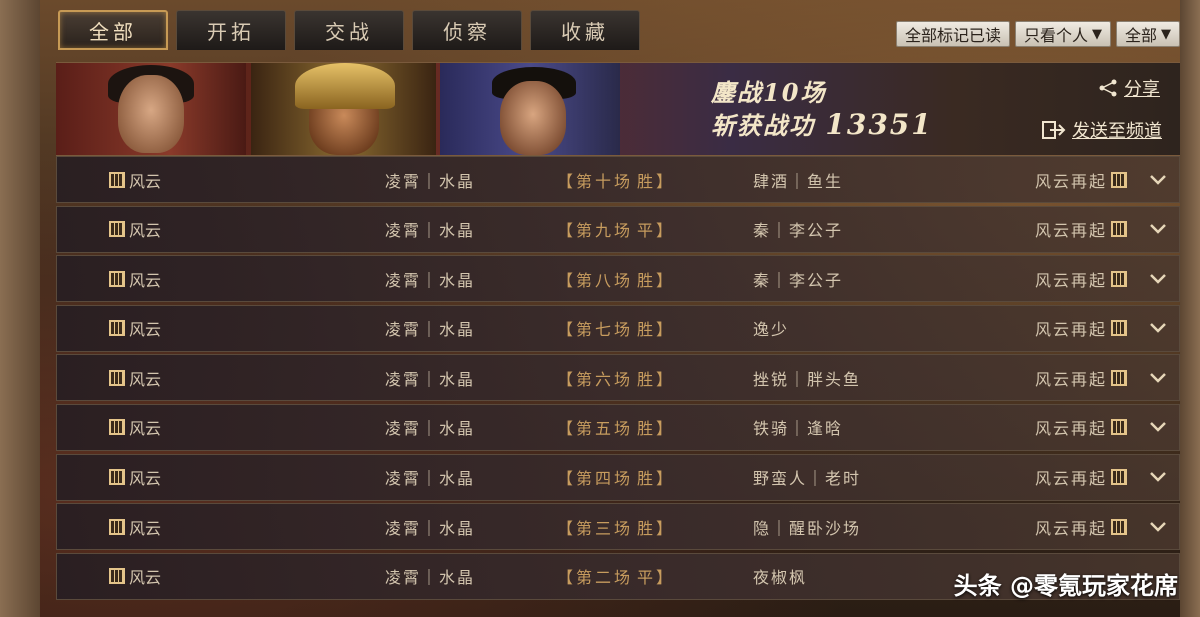 Image resolution: width=1200 pixels, height=617 pixels. What do you see at coordinates (595, 578) in the screenshot?
I see `round-label: 【第二场` at bounding box center [595, 578].